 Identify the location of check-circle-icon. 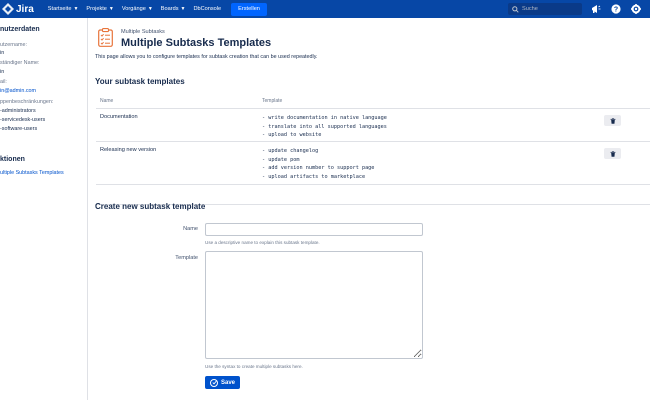
(214, 382).